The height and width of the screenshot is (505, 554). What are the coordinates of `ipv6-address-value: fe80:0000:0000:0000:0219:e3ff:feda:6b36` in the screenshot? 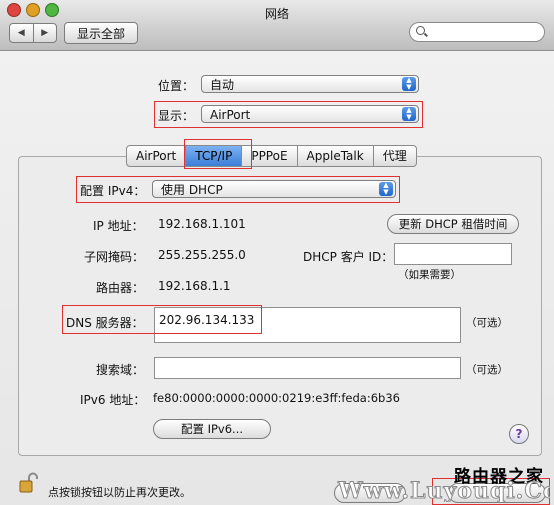 It's located at (276, 398).